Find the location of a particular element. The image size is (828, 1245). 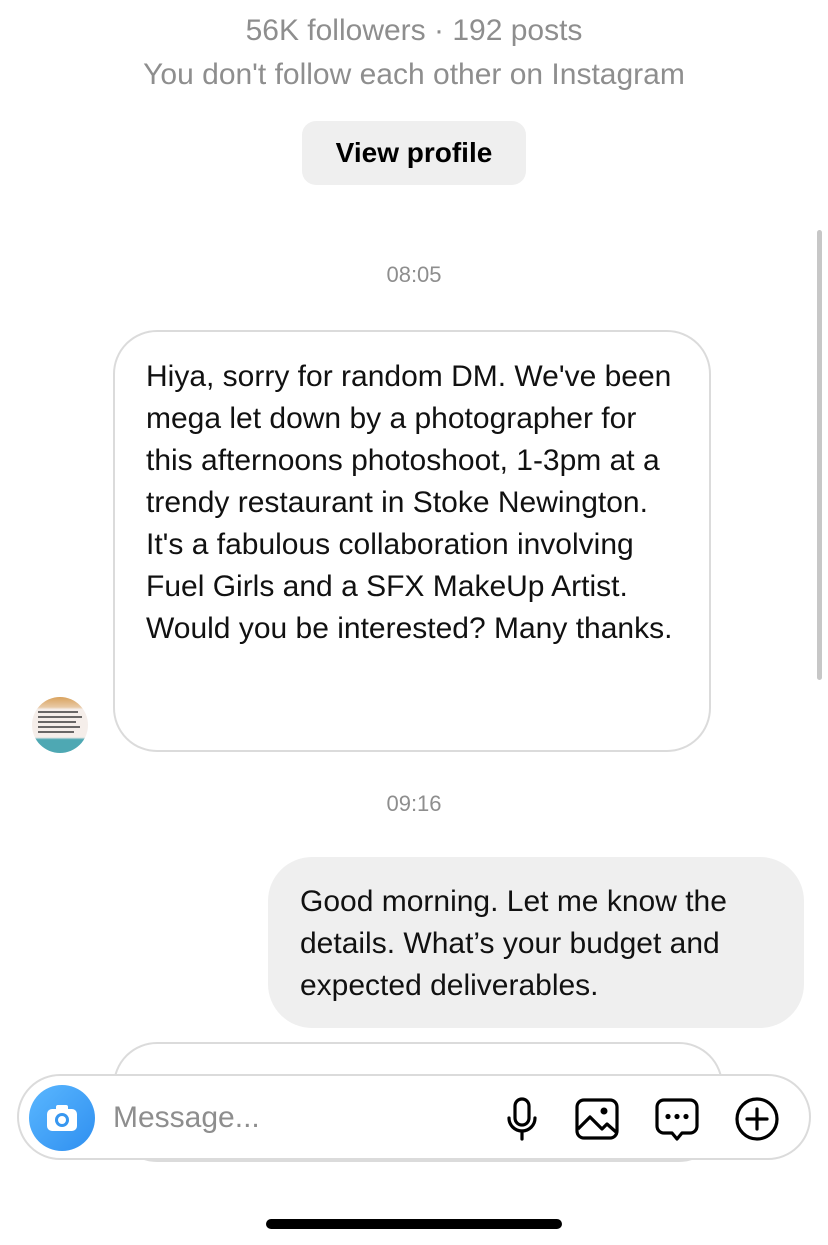

sender-avatar is located at coordinates (60, 725).